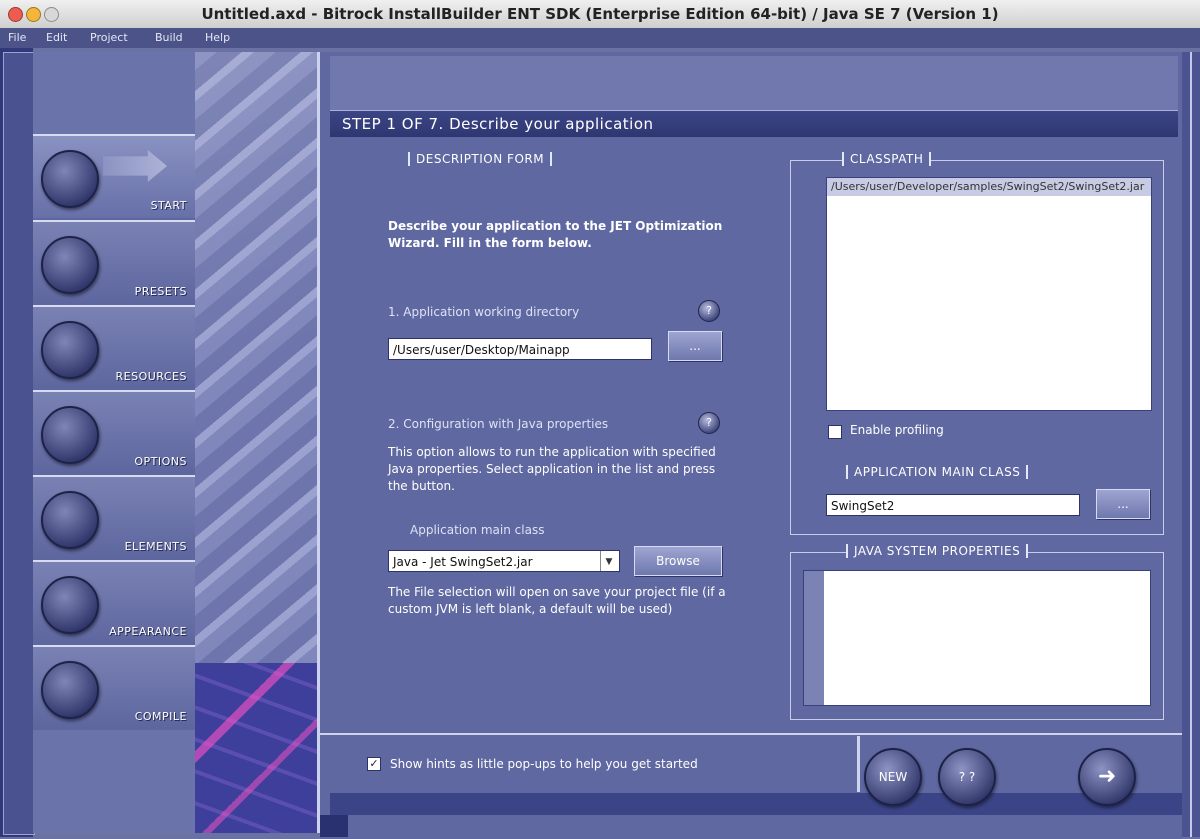  Describe the element at coordinates (887, 159) in the screenshot. I see `classpath-legend: CLASSPATH` at that location.